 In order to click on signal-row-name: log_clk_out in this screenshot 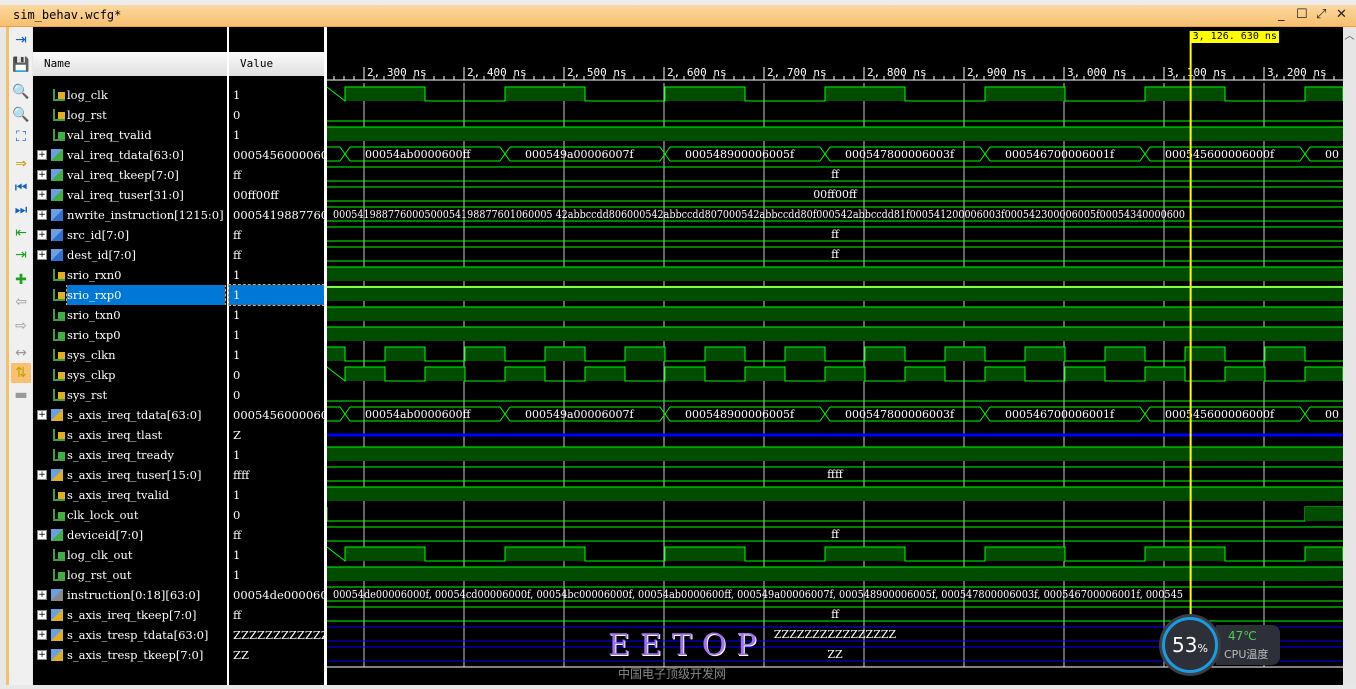, I will do `click(130, 555)`.